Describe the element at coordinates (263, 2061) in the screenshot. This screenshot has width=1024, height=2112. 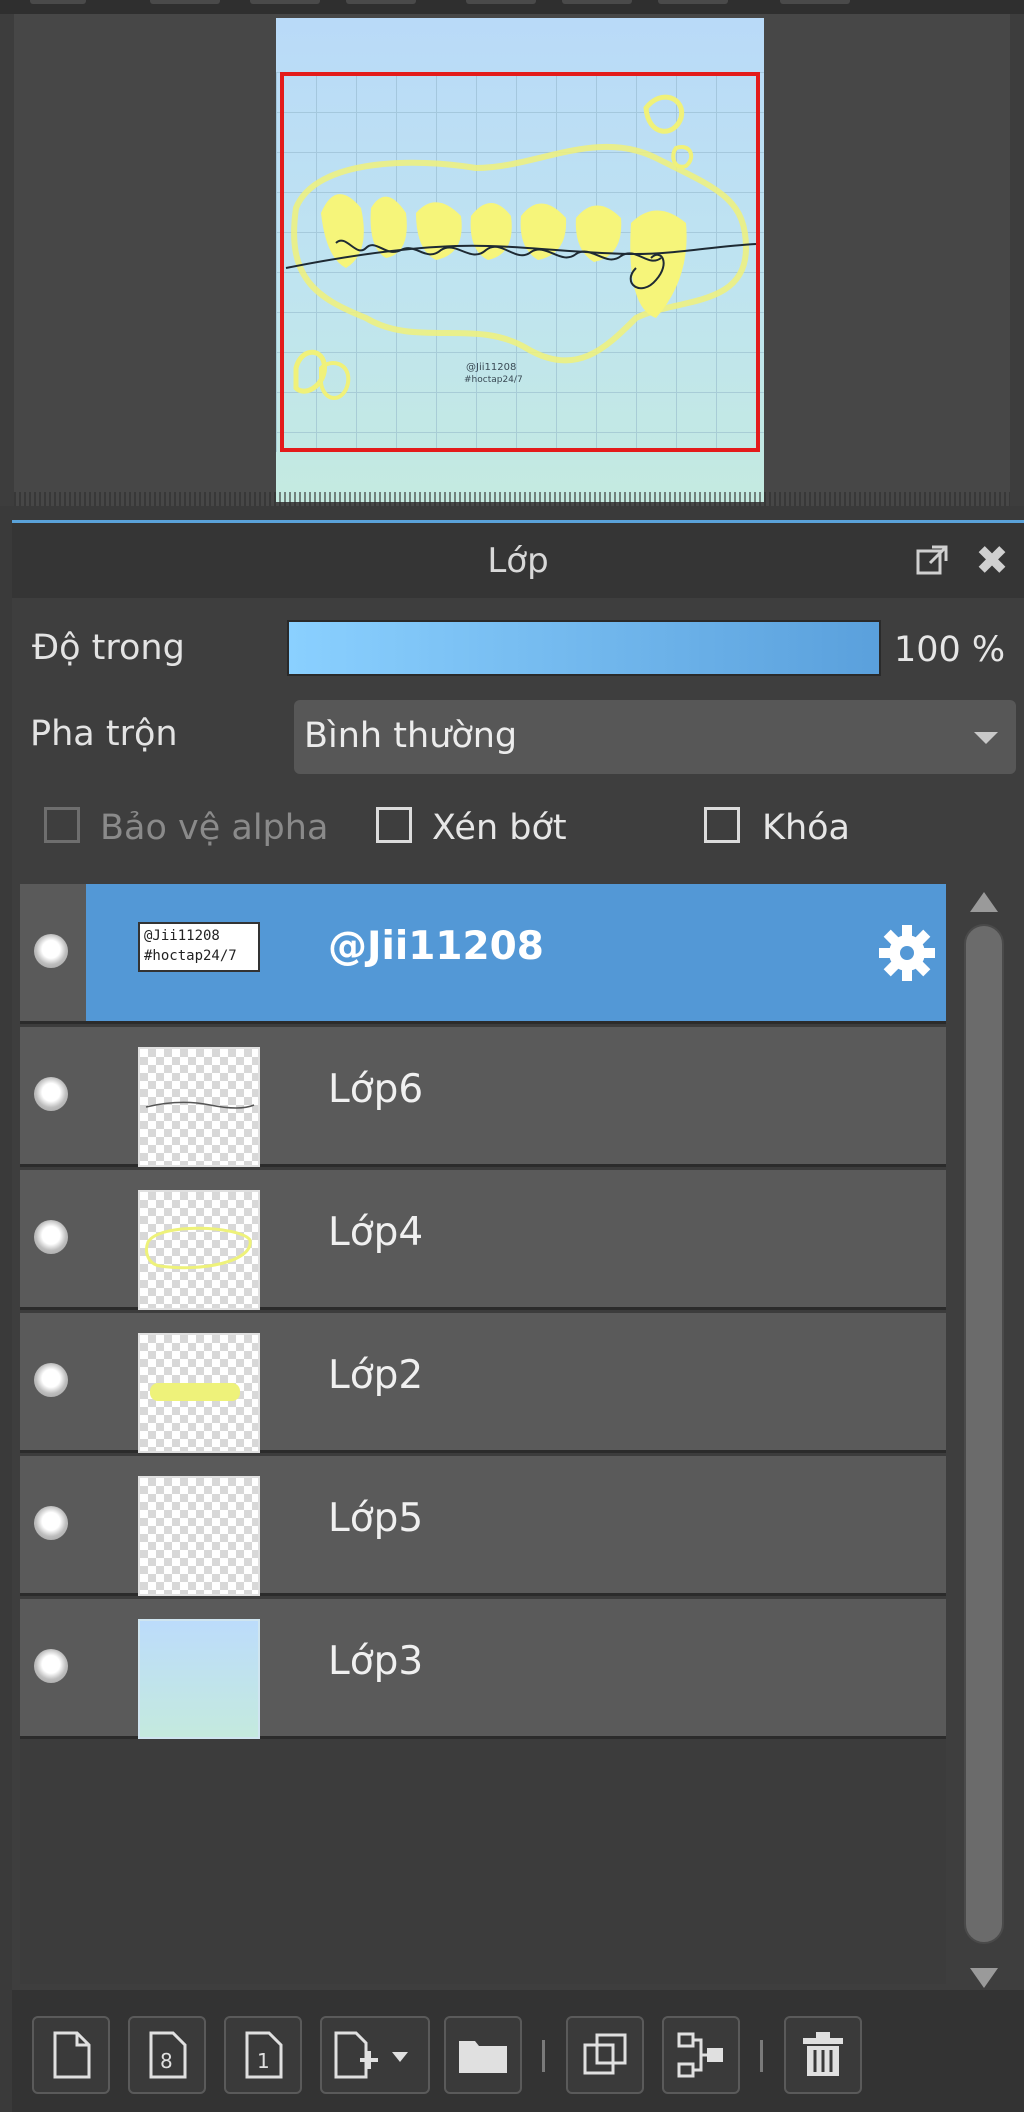
I see `svg-text: 1` at that location.